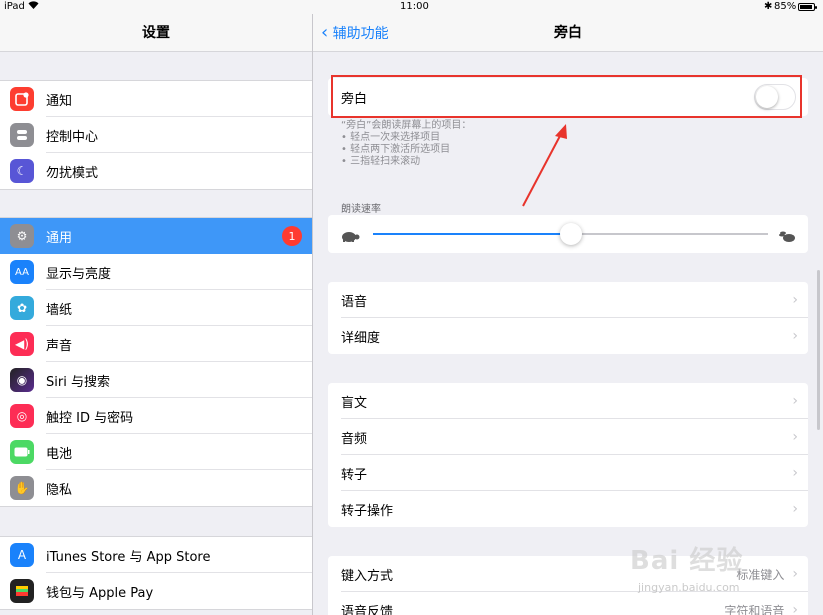 Image resolution: width=823 pixels, height=615 pixels. Describe the element at coordinates (22, 308) in the screenshot. I see `wallpaper-icon: ✿` at that location.